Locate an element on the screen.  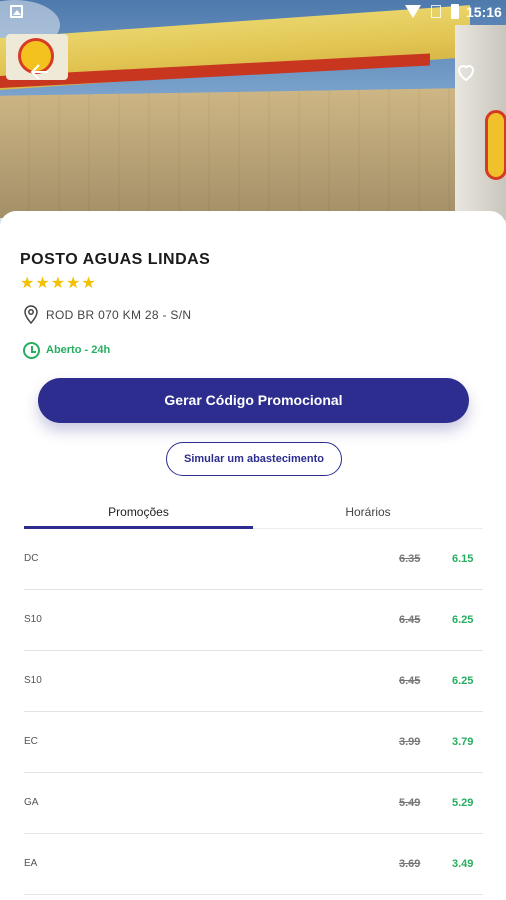
arrow-left-icon is located at coordinates (39, 72).